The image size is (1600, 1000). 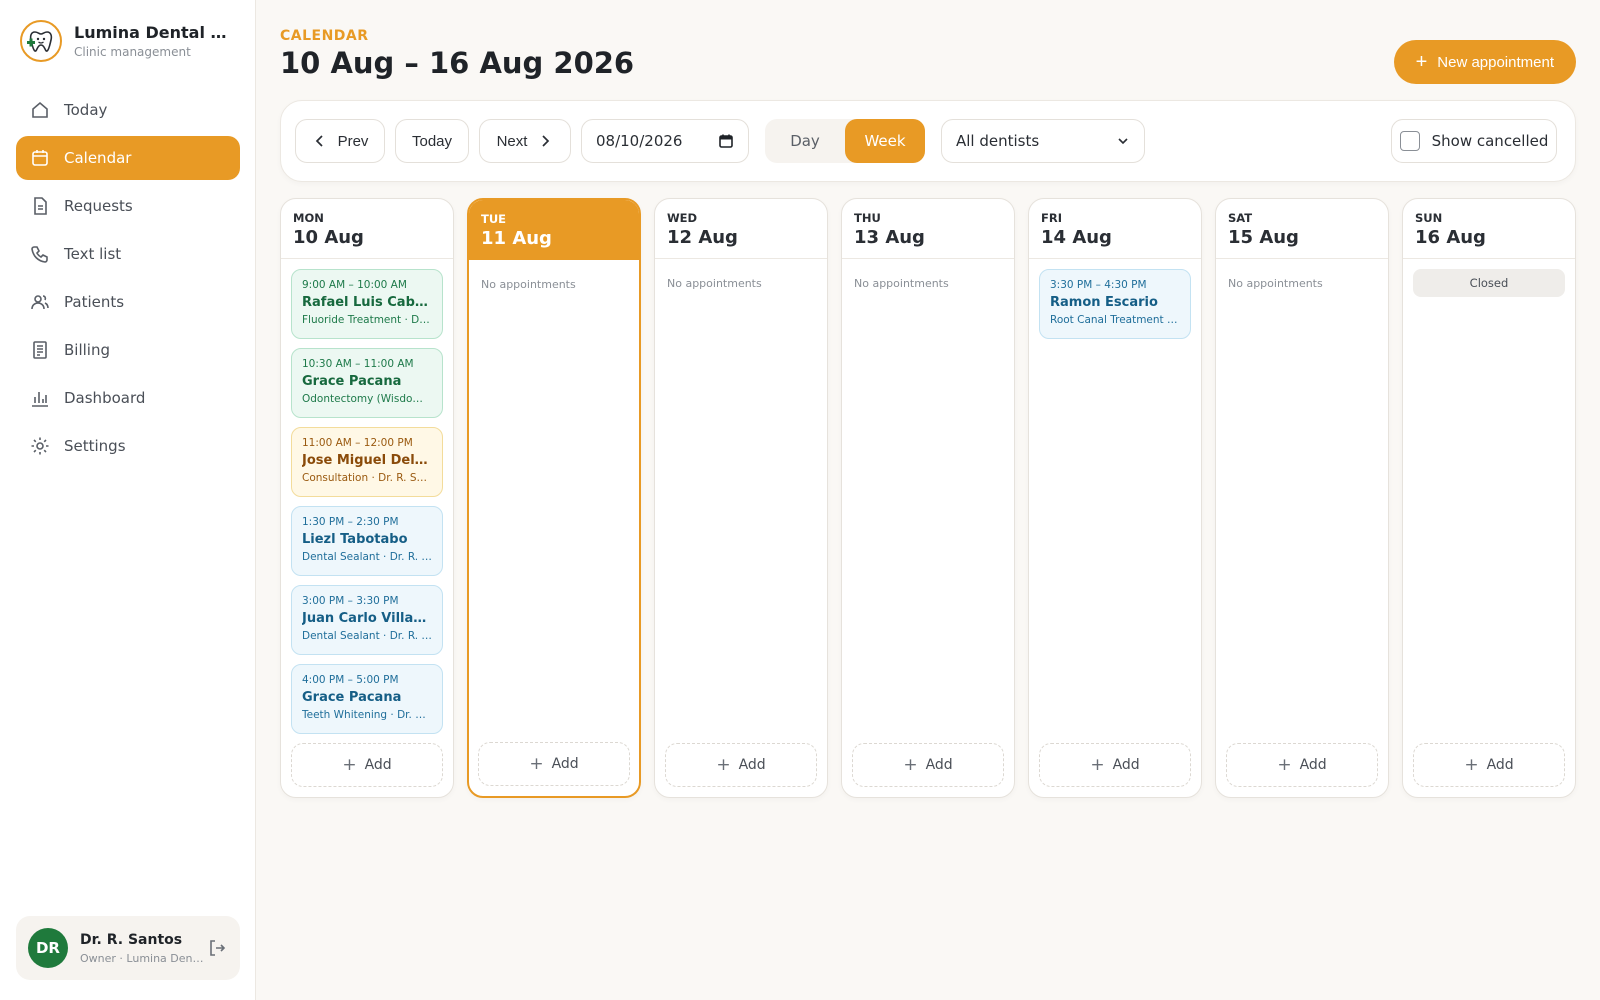 I want to click on day-column-sun: SUN 16 Aug Closed + Add, so click(x=1489, y=498).